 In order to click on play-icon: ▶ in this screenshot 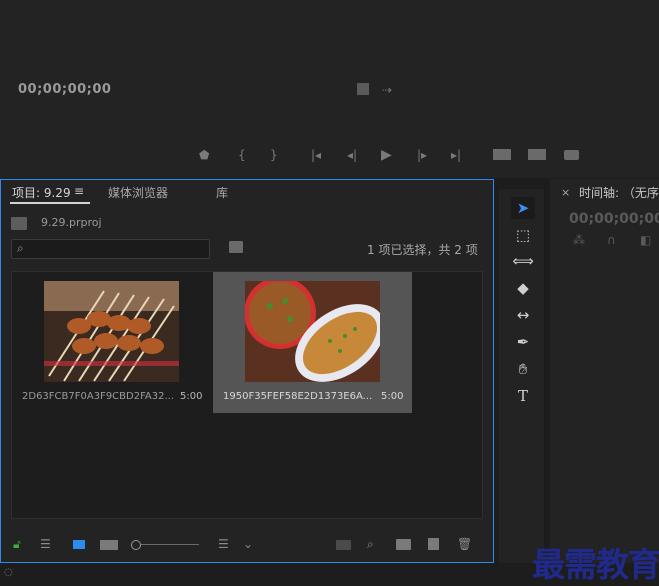, I will do `click(386, 155)`.